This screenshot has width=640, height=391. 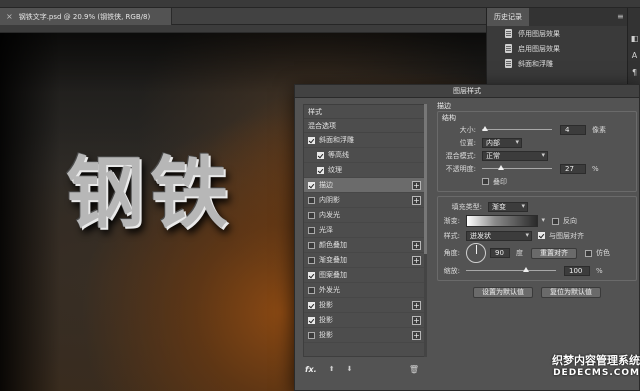 I want to click on style-list-item: 光泽, so click(x=365, y=230).